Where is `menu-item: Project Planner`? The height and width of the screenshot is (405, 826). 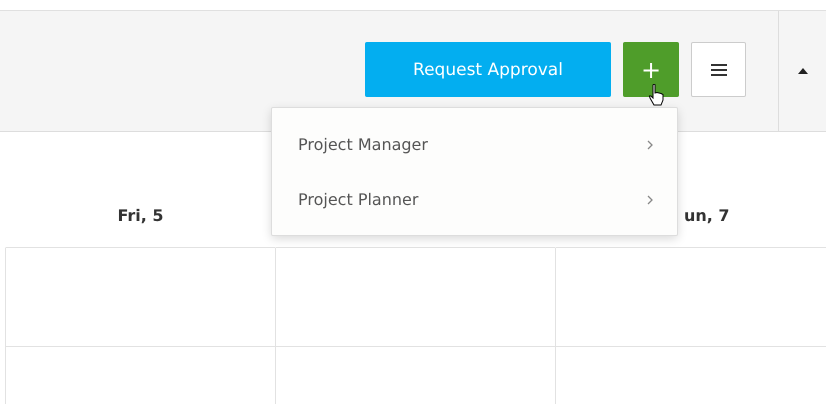 menu-item: Project Planner is located at coordinates (474, 199).